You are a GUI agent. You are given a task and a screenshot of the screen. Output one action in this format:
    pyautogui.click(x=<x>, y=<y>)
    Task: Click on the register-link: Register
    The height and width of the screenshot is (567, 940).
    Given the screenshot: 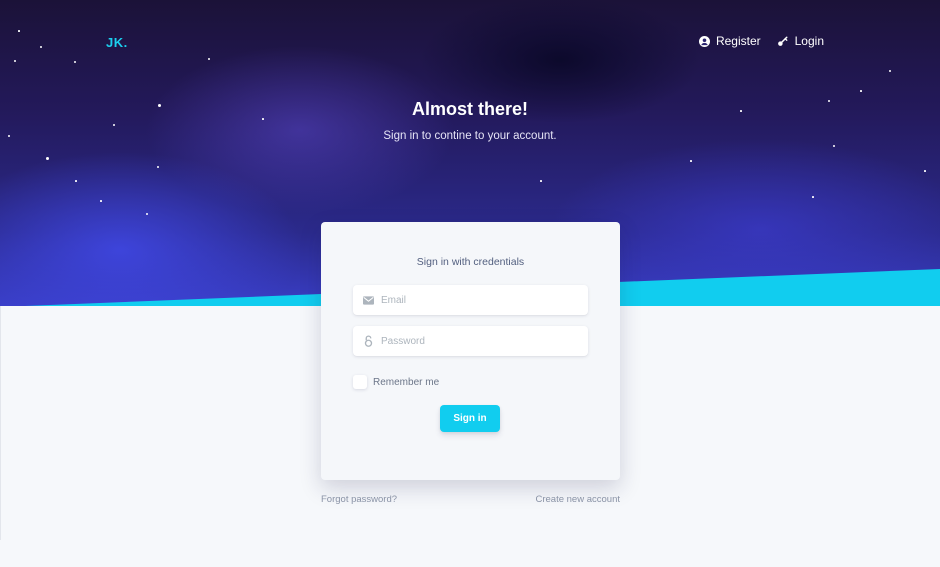 What is the action you would take?
    pyautogui.click(x=729, y=41)
    